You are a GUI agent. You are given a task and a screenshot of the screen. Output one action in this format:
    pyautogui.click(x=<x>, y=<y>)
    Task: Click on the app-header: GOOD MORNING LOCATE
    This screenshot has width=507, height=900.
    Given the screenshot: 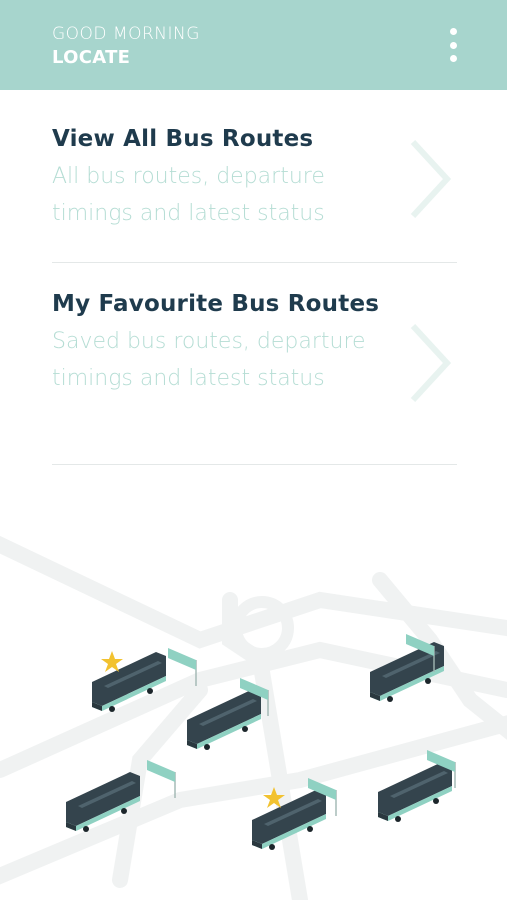 What is the action you would take?
    pyautogui.click(x=253, y=45)
    